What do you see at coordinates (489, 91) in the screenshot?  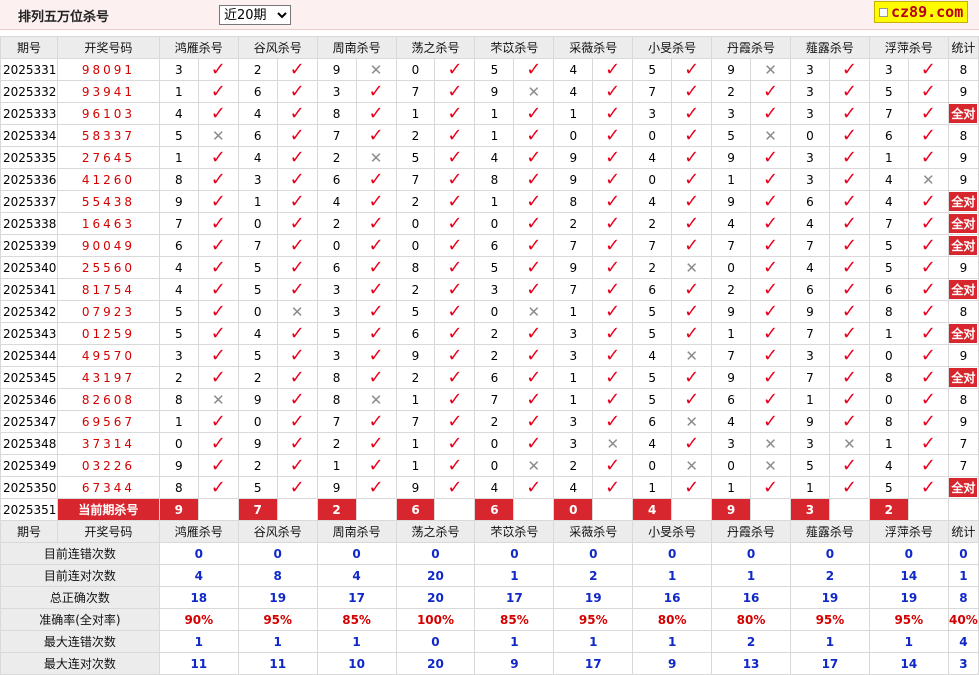 I see `table-row: 2025332 93941 1 ✓ 6 ✓ 3 ✓ 7 ✓ 9 ✕ 4 ✓ 7 ✓ 2 ✓ 3 ✓ 5 ✓ 9` at bounding box center [489, 91].